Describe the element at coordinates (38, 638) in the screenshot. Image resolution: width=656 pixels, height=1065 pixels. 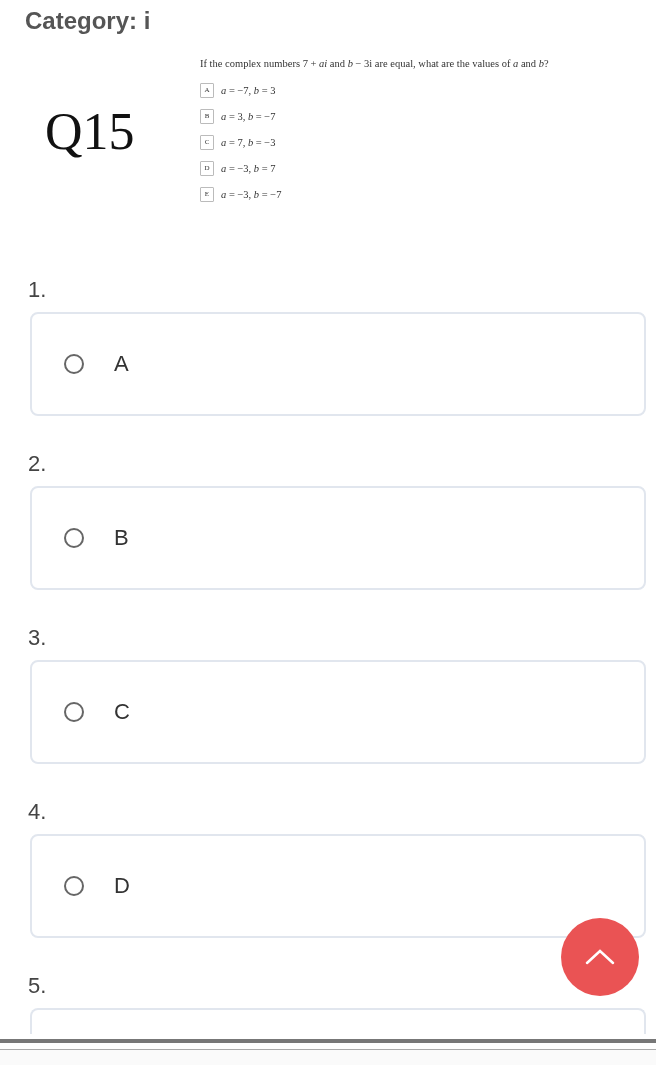
I see `answer-number: 3.` at that location.